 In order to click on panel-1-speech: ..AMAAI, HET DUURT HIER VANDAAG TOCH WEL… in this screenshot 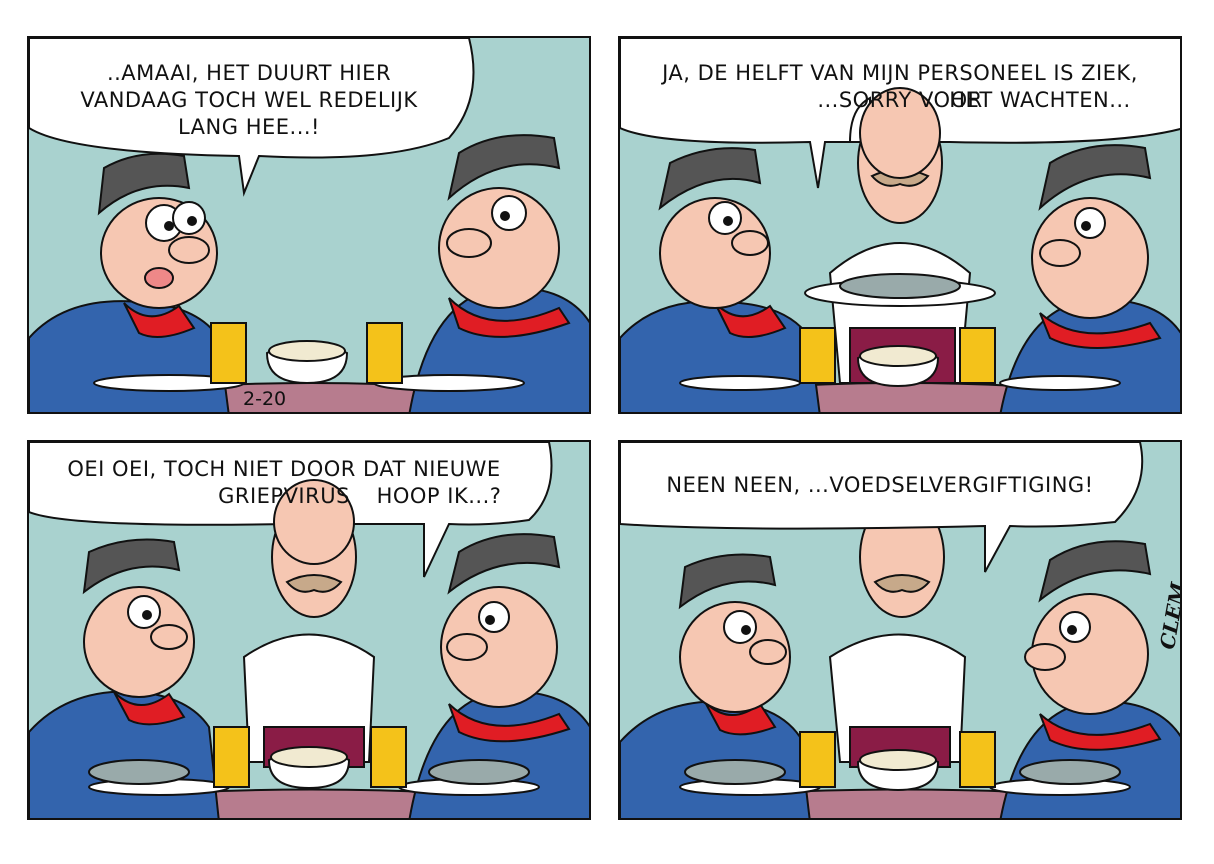, I will do `click(249, 100)`.